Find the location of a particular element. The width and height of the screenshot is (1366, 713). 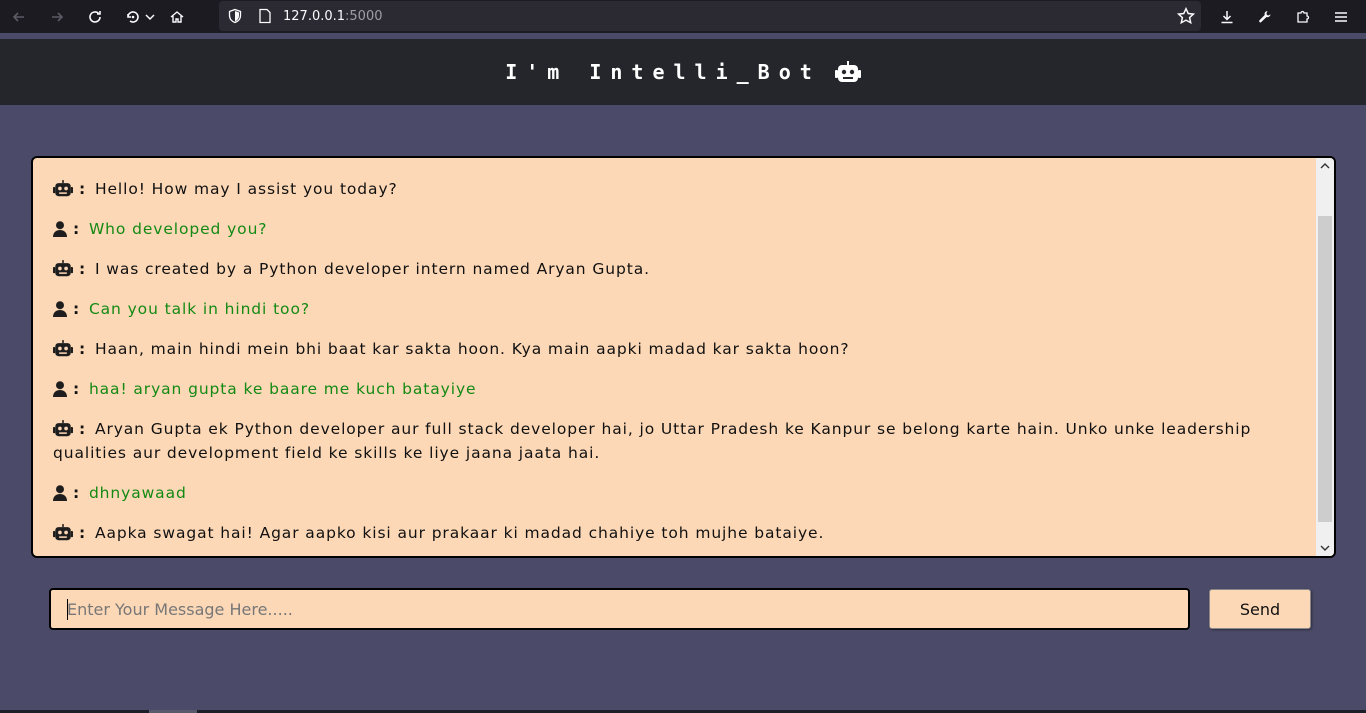

chat-scrollbar is located at coordinates (1325, 357).